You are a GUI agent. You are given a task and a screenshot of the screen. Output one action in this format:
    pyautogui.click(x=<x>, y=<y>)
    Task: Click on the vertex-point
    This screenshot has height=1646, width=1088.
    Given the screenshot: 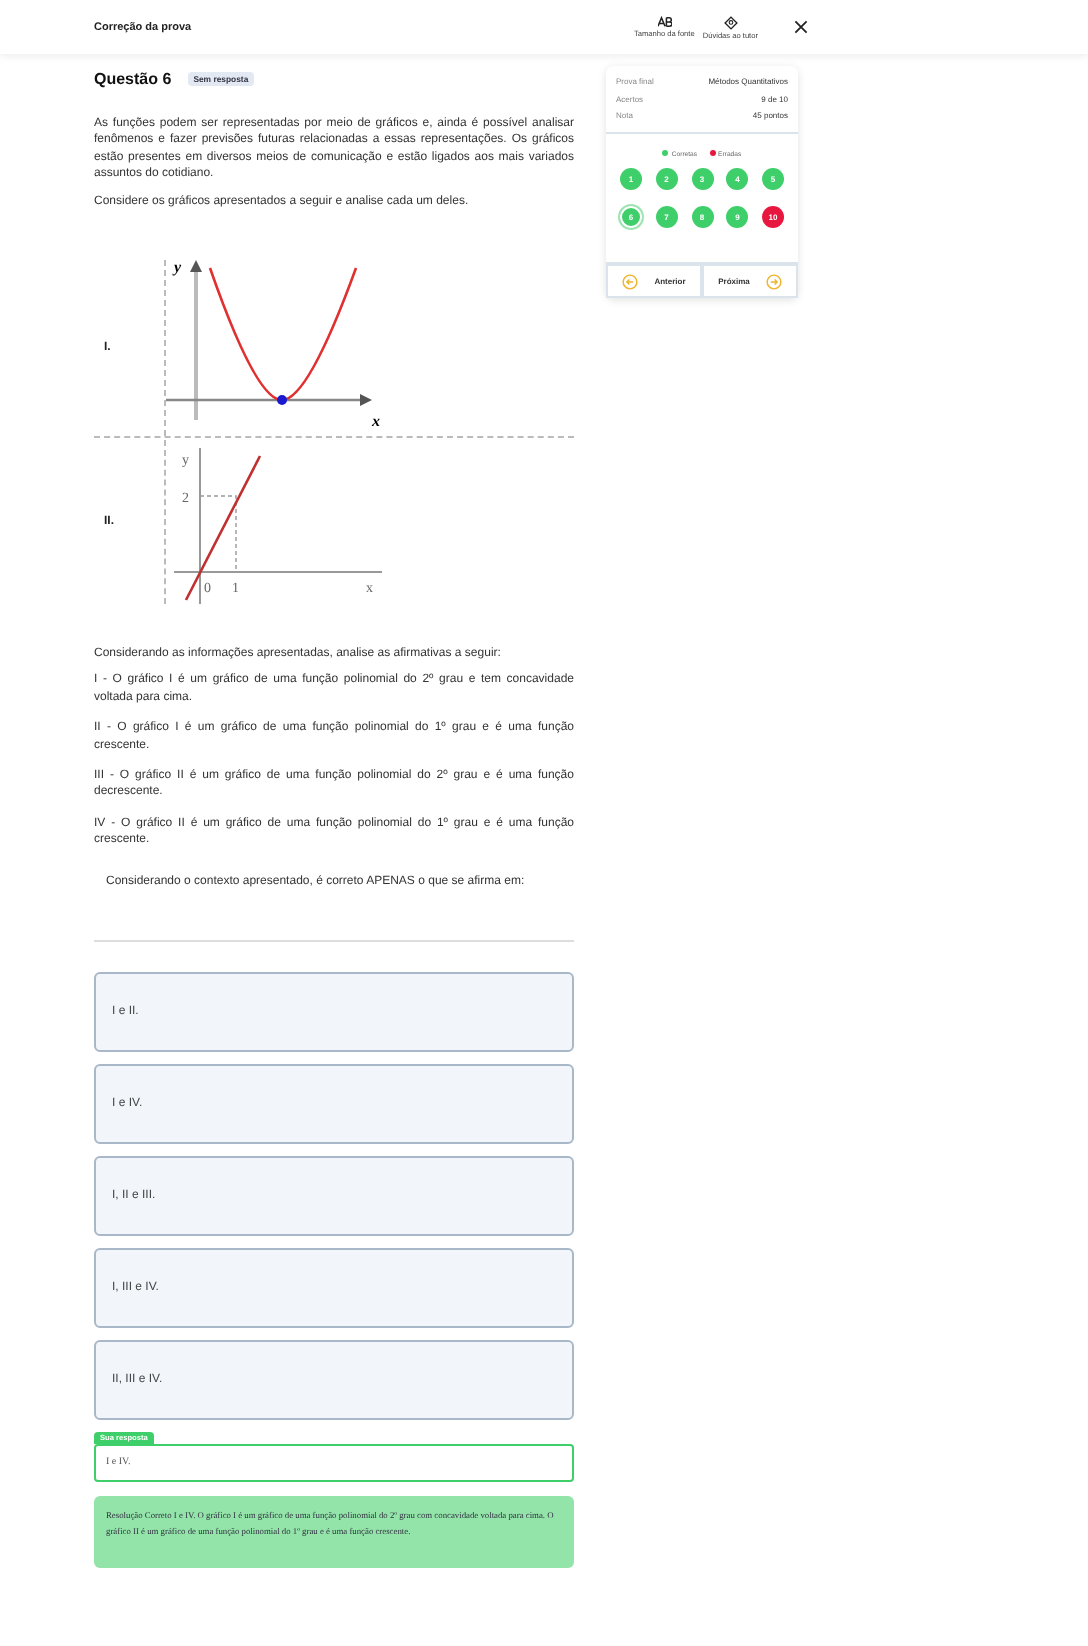 What is the action you would take?
    pyautogui.click(x=282, y=400)
    